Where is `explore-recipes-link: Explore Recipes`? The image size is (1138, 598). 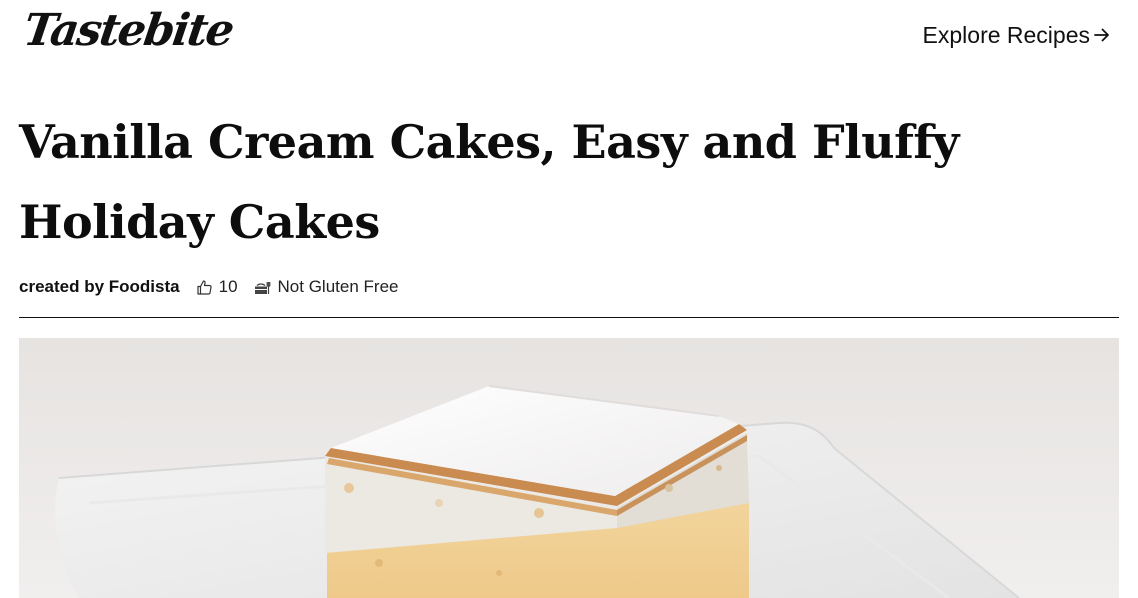 explore-recipes-link: Explore Recipes is located at coordinates (1017, 35).